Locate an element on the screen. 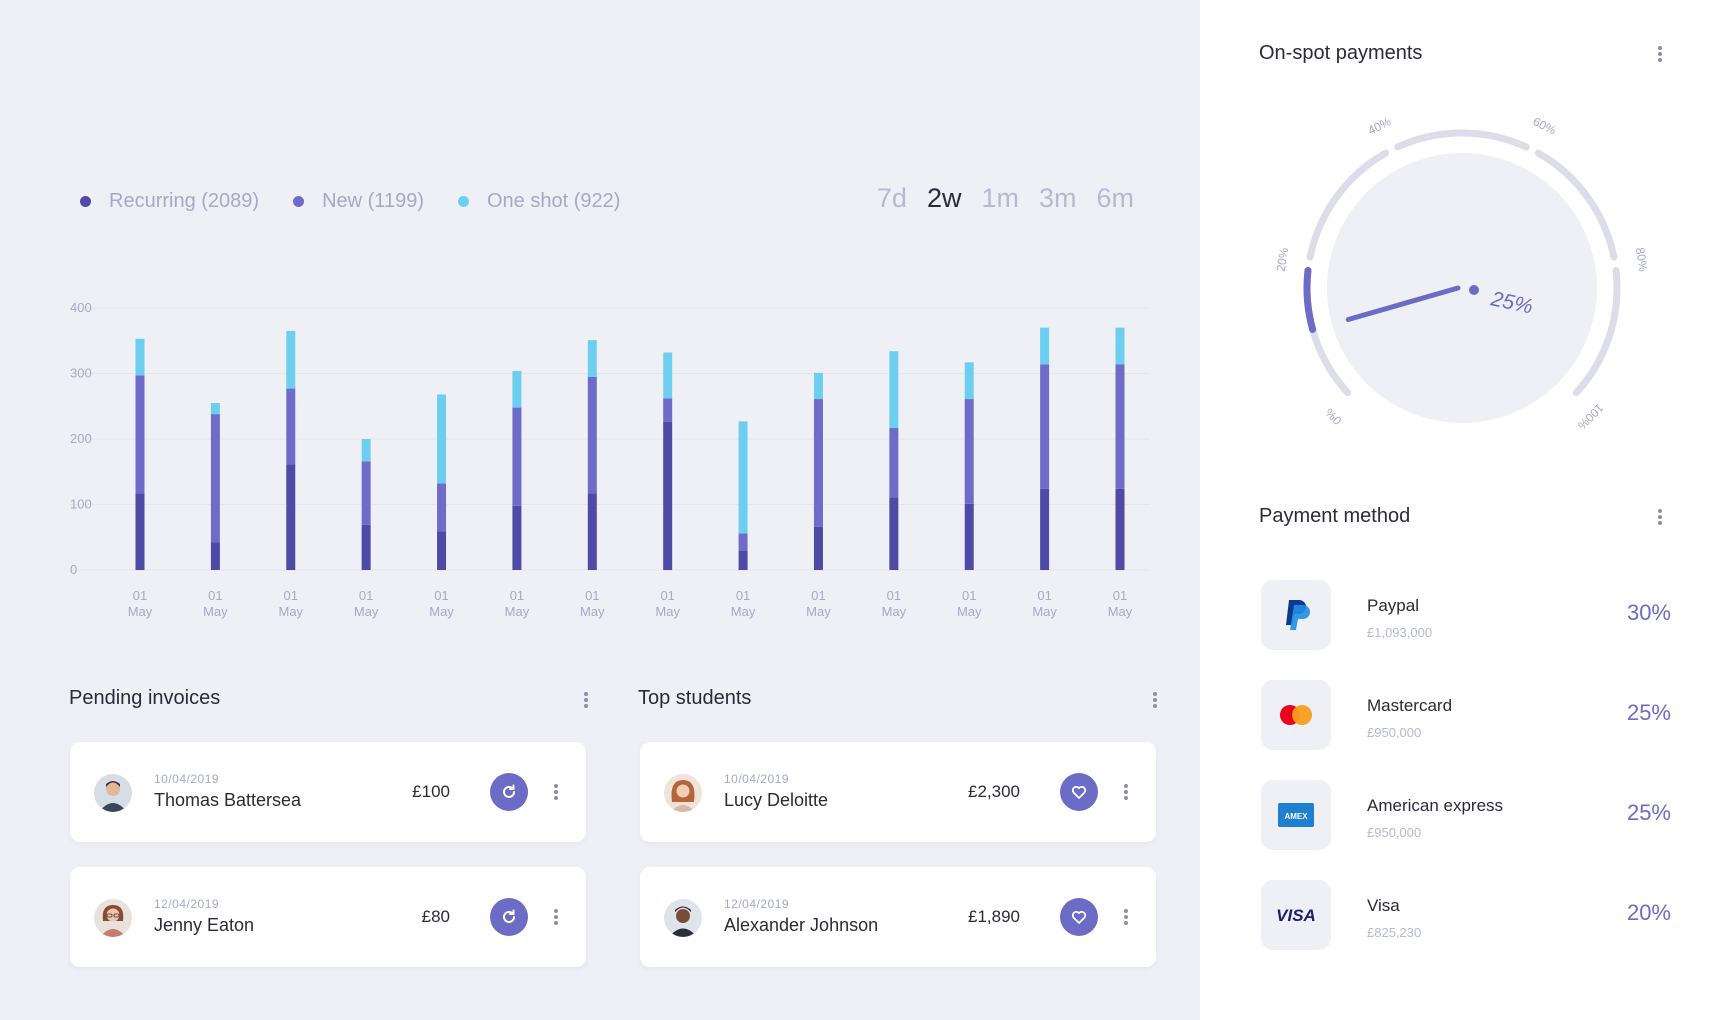  onspot-gauge: 0%20%40% 60%80%100% 25% is located at coordinates (1462, 273).